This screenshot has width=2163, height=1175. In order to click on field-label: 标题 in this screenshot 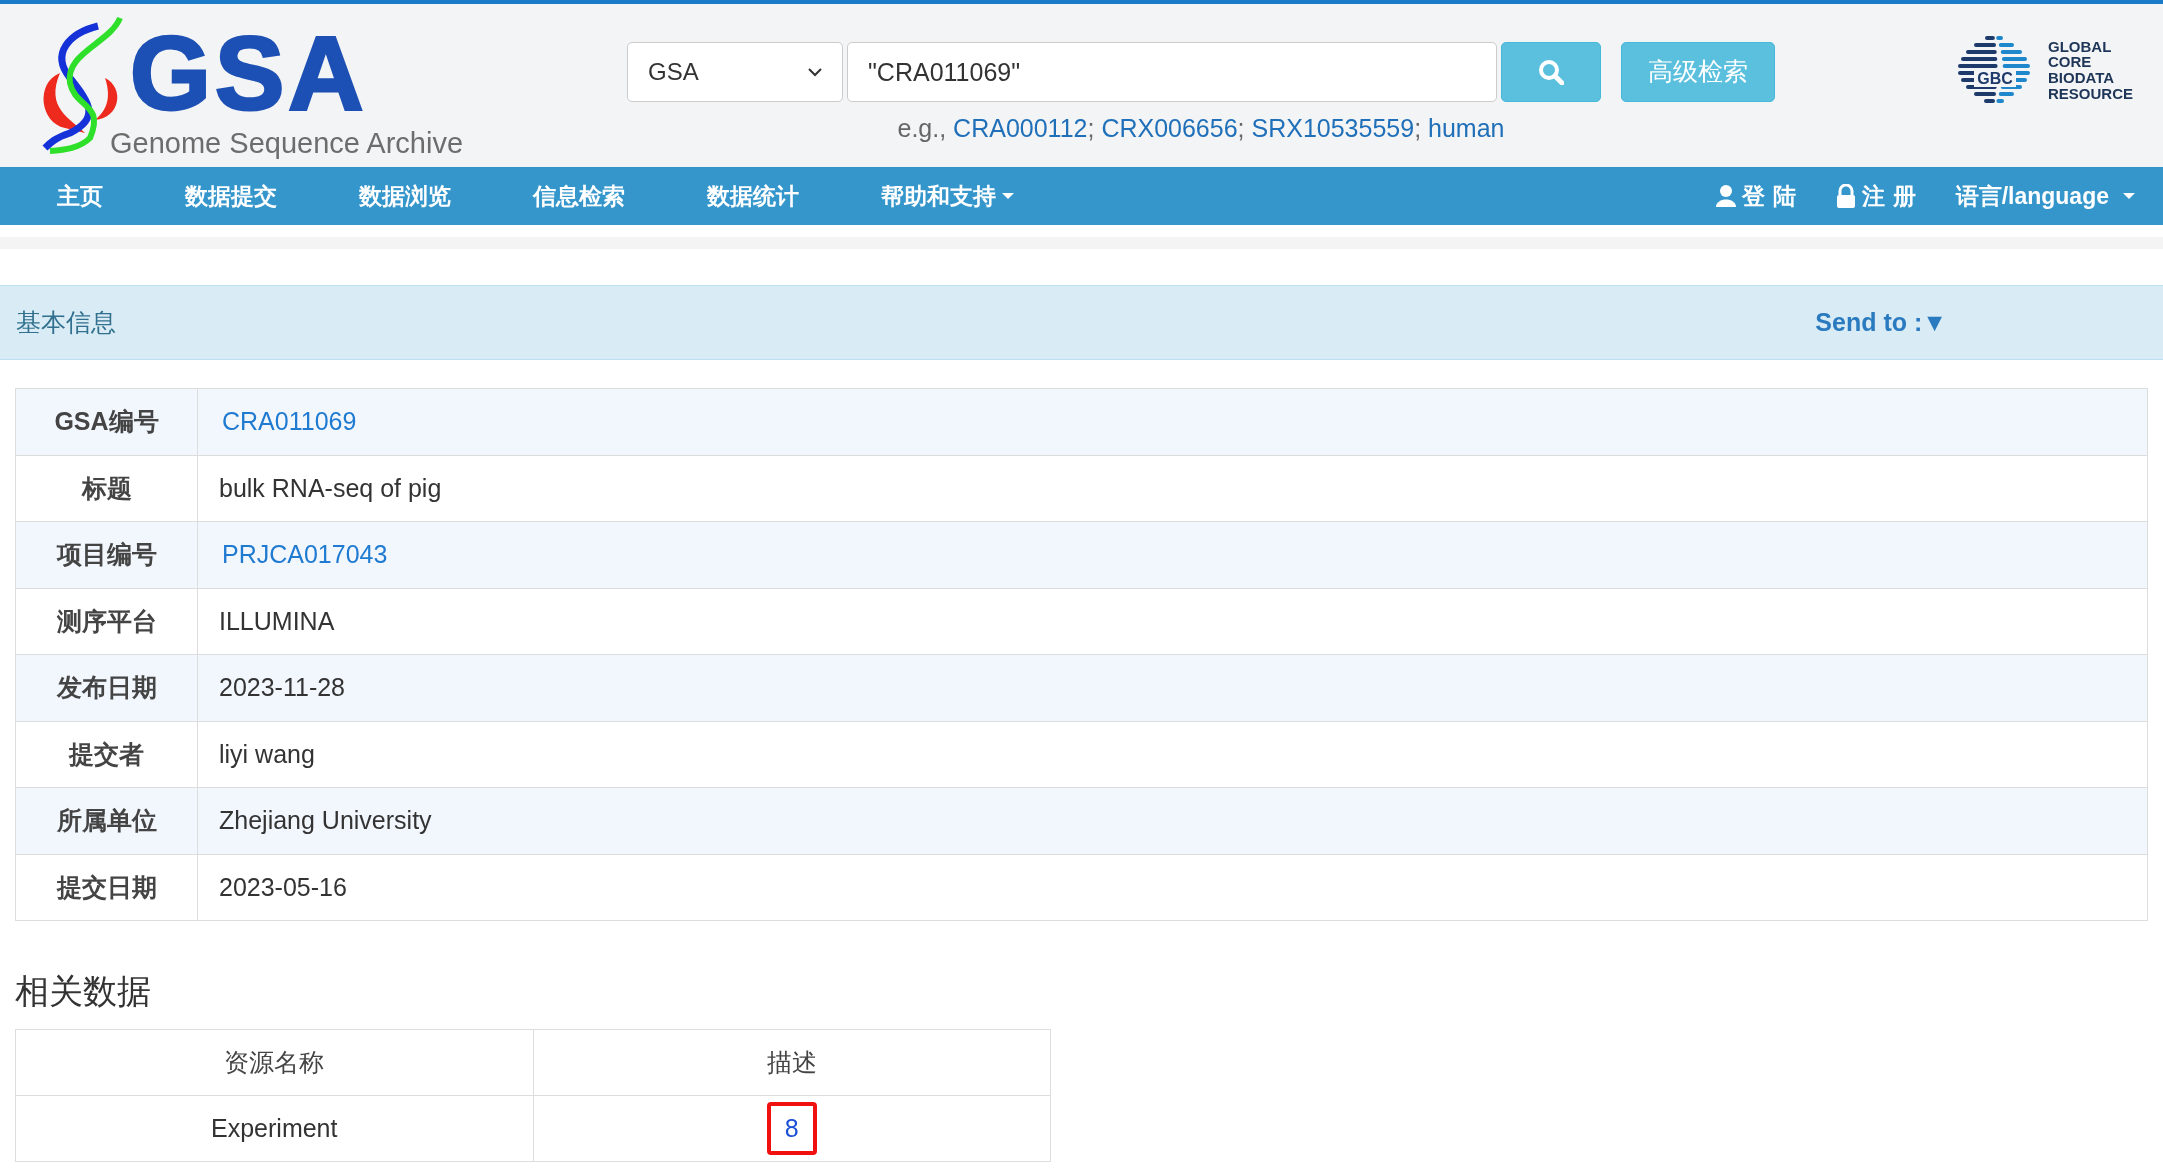, I will do `click(106, 488)`.